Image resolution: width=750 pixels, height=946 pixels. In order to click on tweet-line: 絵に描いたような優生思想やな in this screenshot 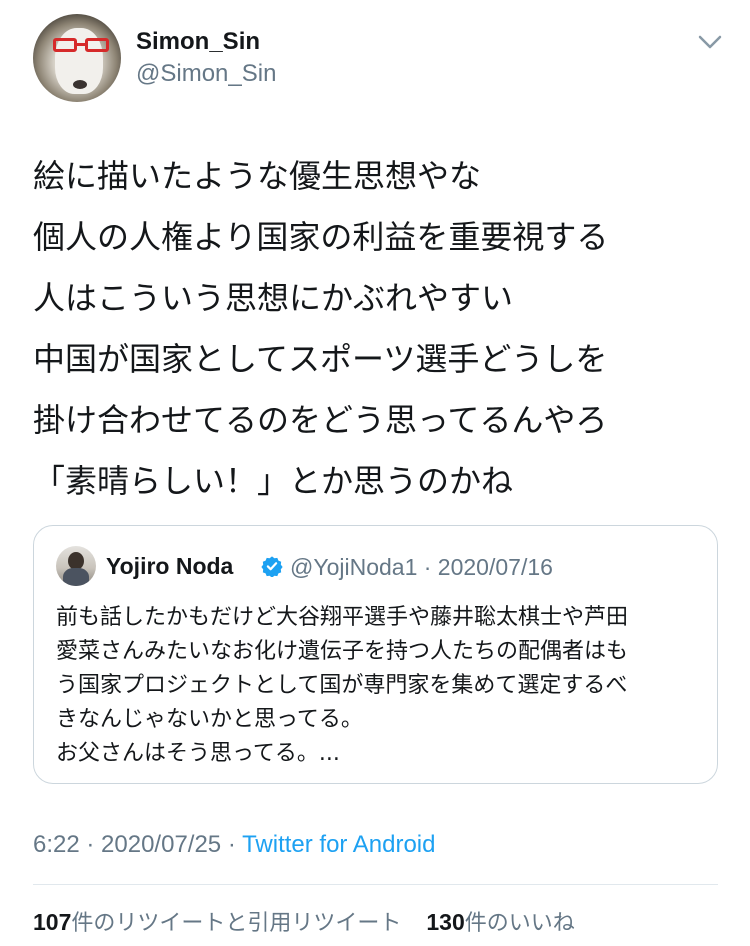, I will do `click(257, 176)`.